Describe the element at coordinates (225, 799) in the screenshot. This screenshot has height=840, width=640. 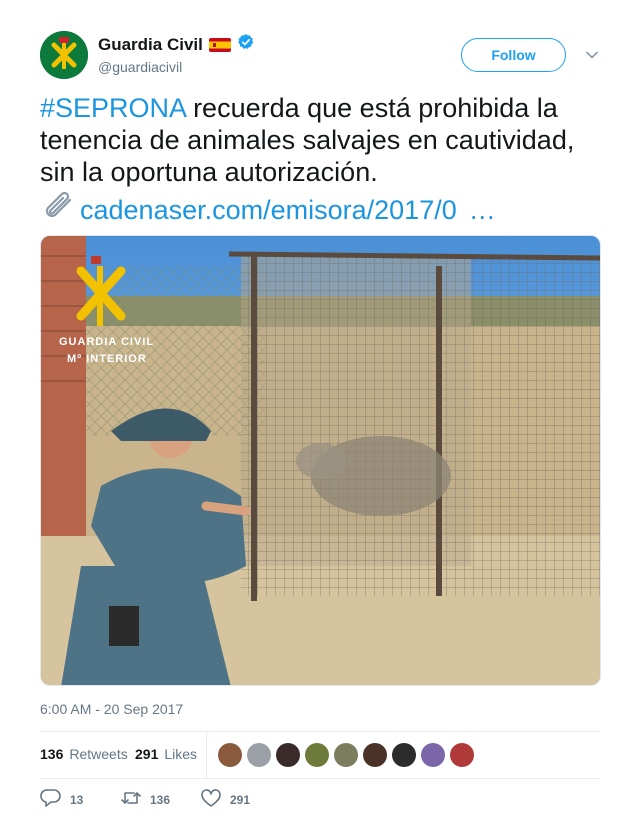
I see `like-action: 291` at that location.